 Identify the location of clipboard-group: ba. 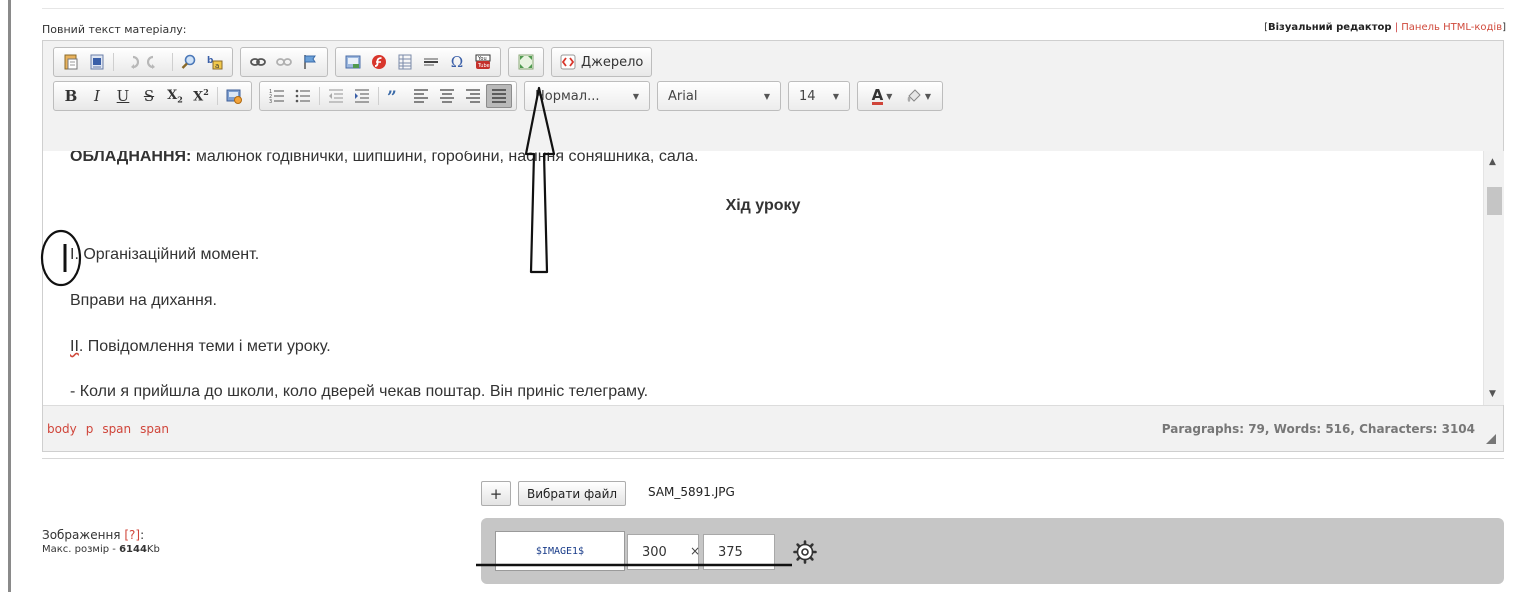
(143, 62).